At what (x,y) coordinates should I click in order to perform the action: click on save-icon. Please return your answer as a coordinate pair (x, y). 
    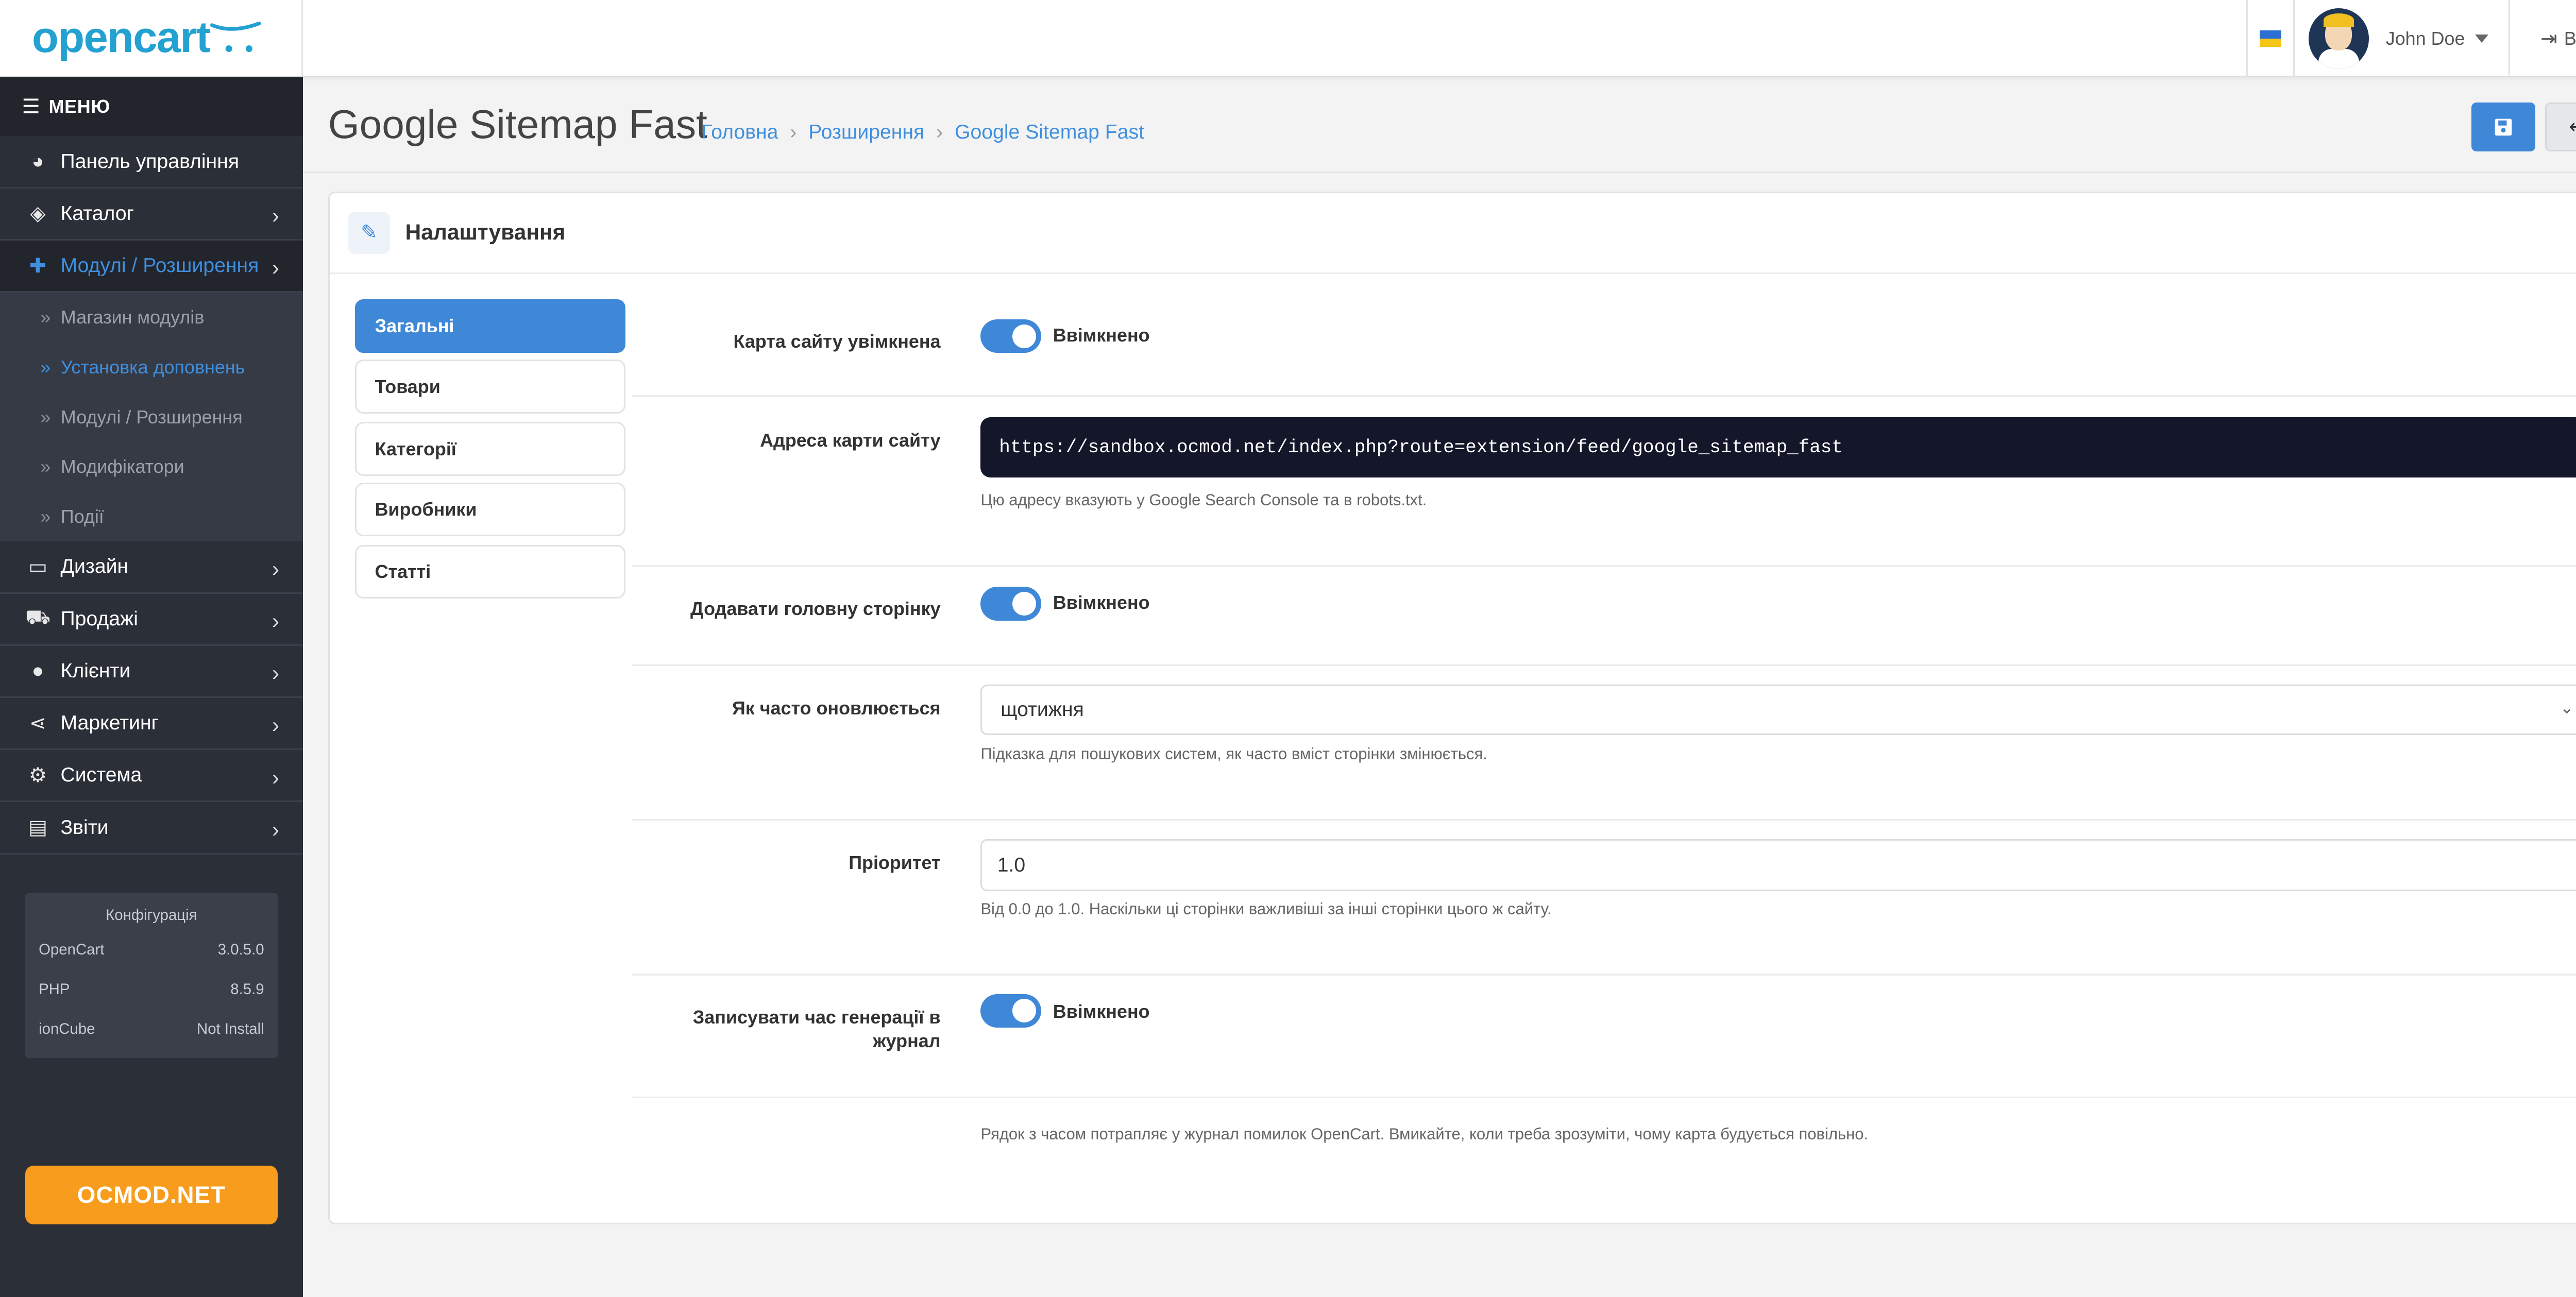
    Looking at the image, I should click on (2503, 126).